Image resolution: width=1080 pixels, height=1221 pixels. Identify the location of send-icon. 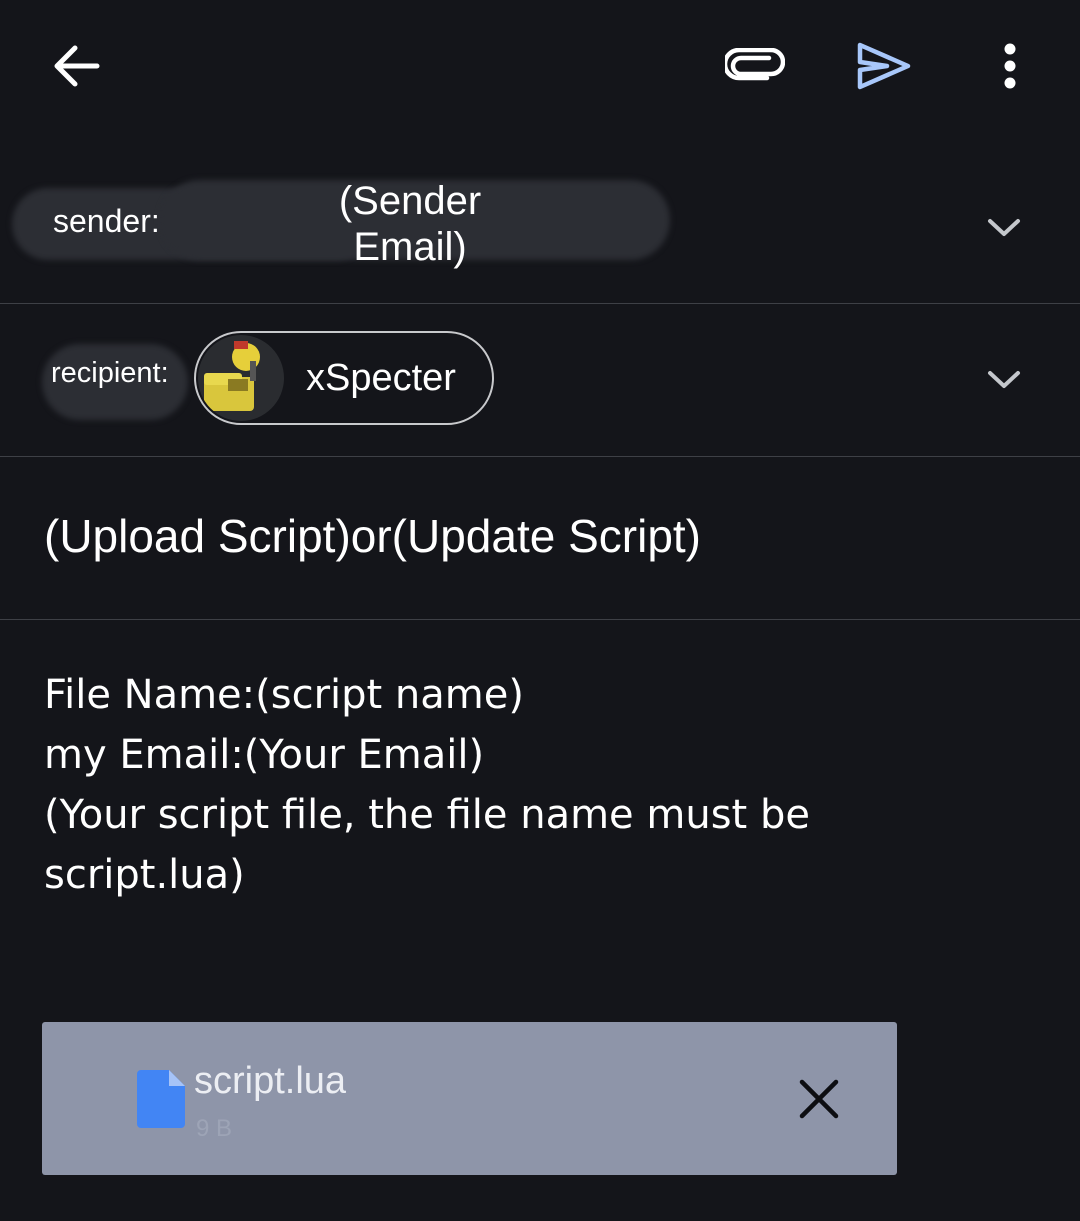
(884, 66).